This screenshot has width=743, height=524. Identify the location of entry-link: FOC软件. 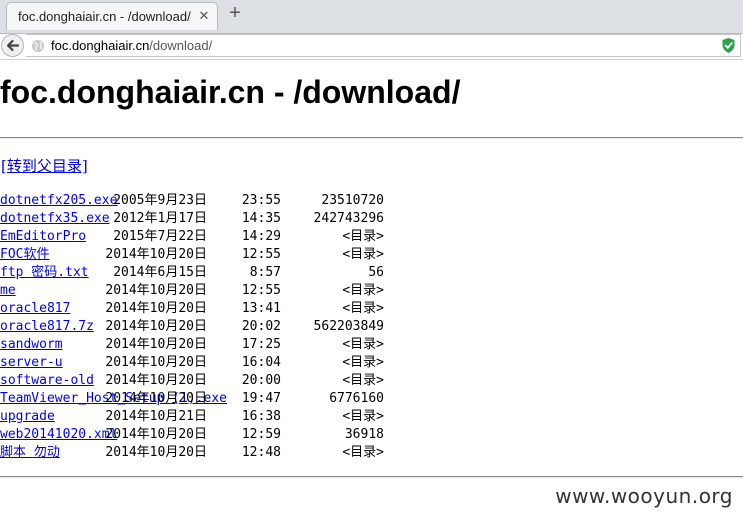
(24, 254).